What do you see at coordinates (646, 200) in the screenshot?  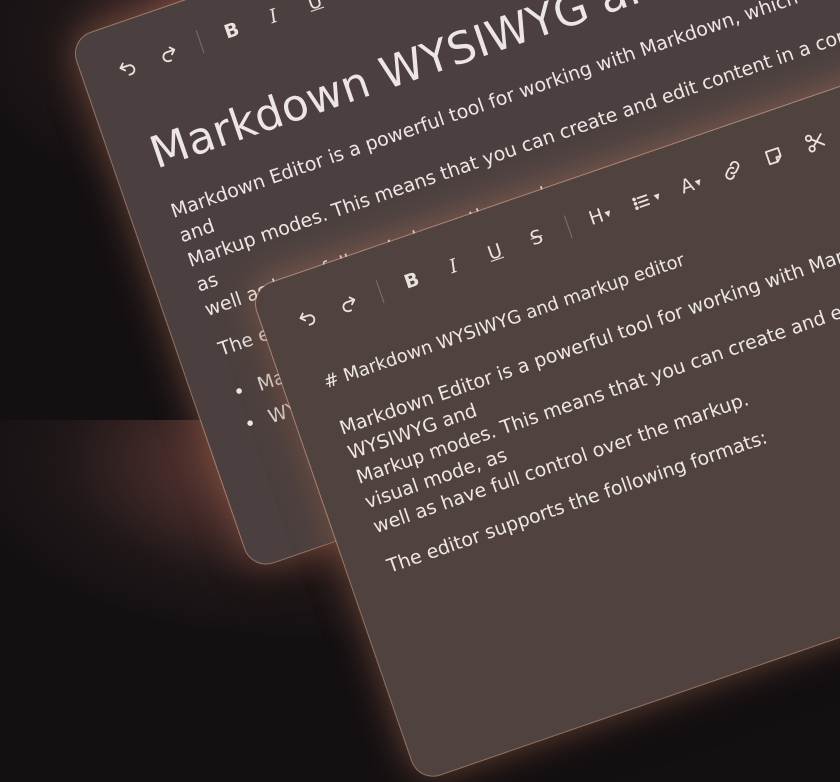 I see `list-dropdown: ▾` at bounding box center [646, 200].